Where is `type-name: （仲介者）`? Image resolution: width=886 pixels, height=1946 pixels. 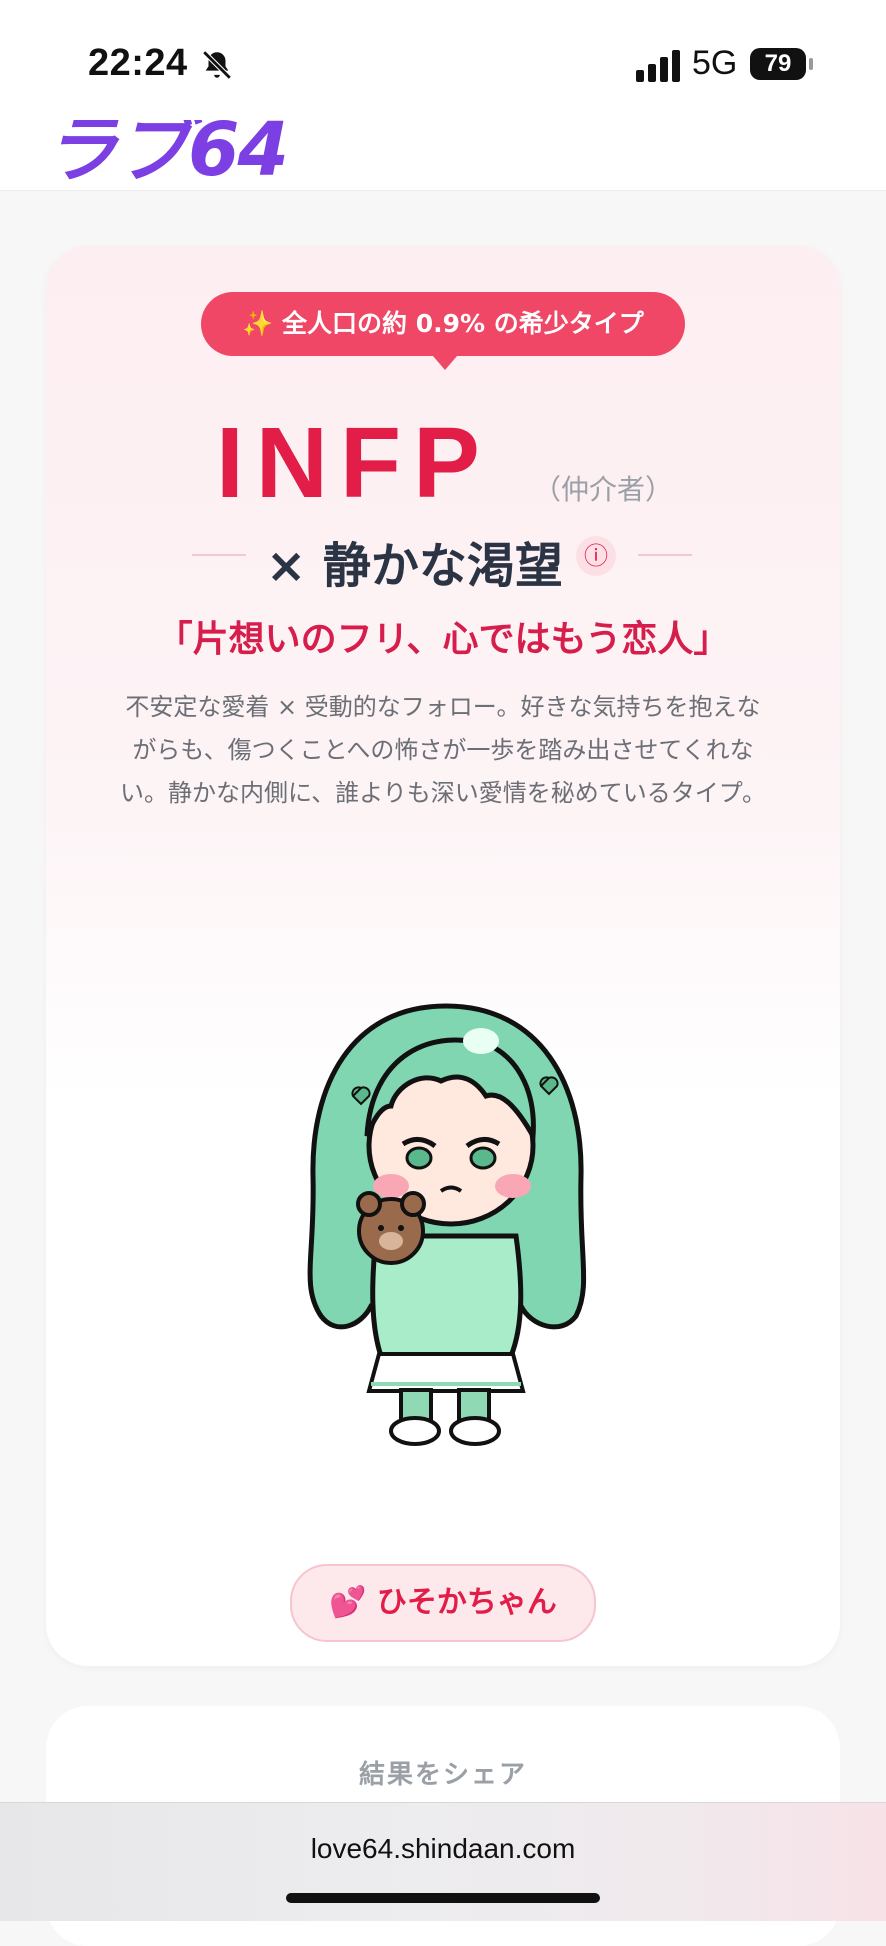 type-name: （仲介者） is located at coordinates (603, 489).